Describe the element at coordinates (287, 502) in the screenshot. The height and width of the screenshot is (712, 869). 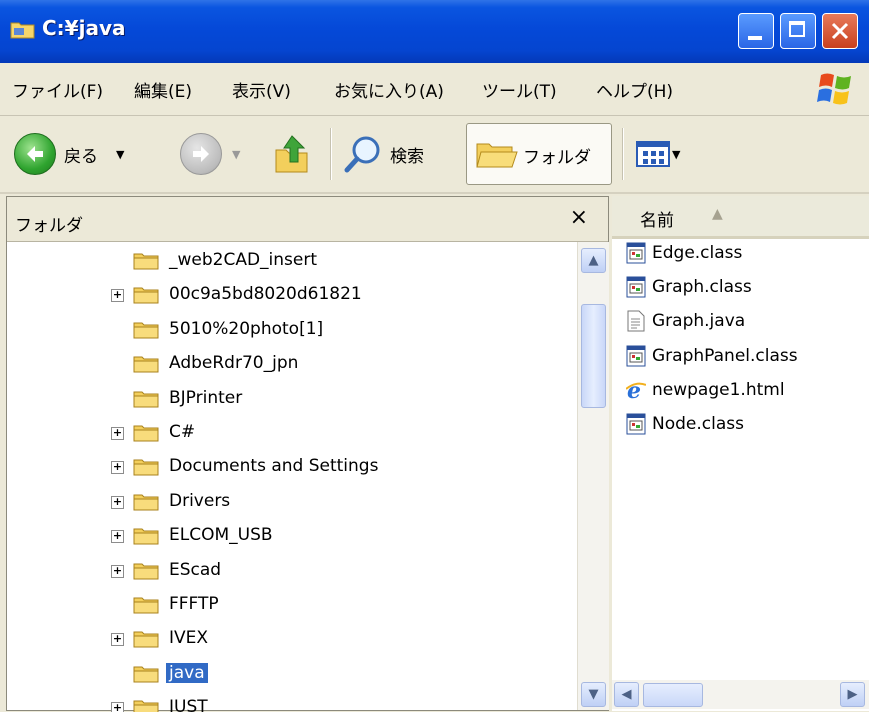
I see `tree-item: + Drivers` at that location.